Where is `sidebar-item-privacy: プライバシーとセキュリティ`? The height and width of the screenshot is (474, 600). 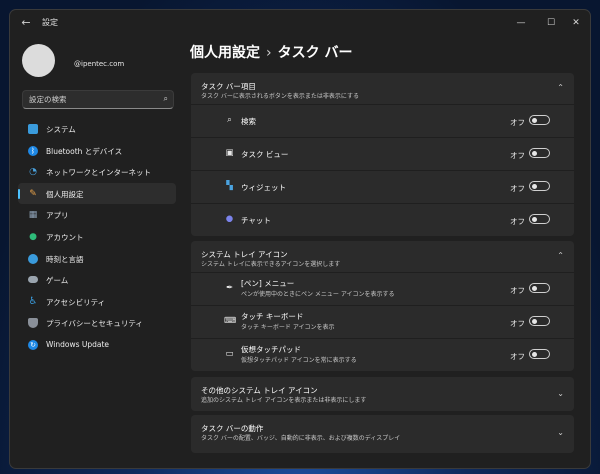
sidebar-item-privacy: プライバシーとセキュリティ is located at coordinates (97, 323).